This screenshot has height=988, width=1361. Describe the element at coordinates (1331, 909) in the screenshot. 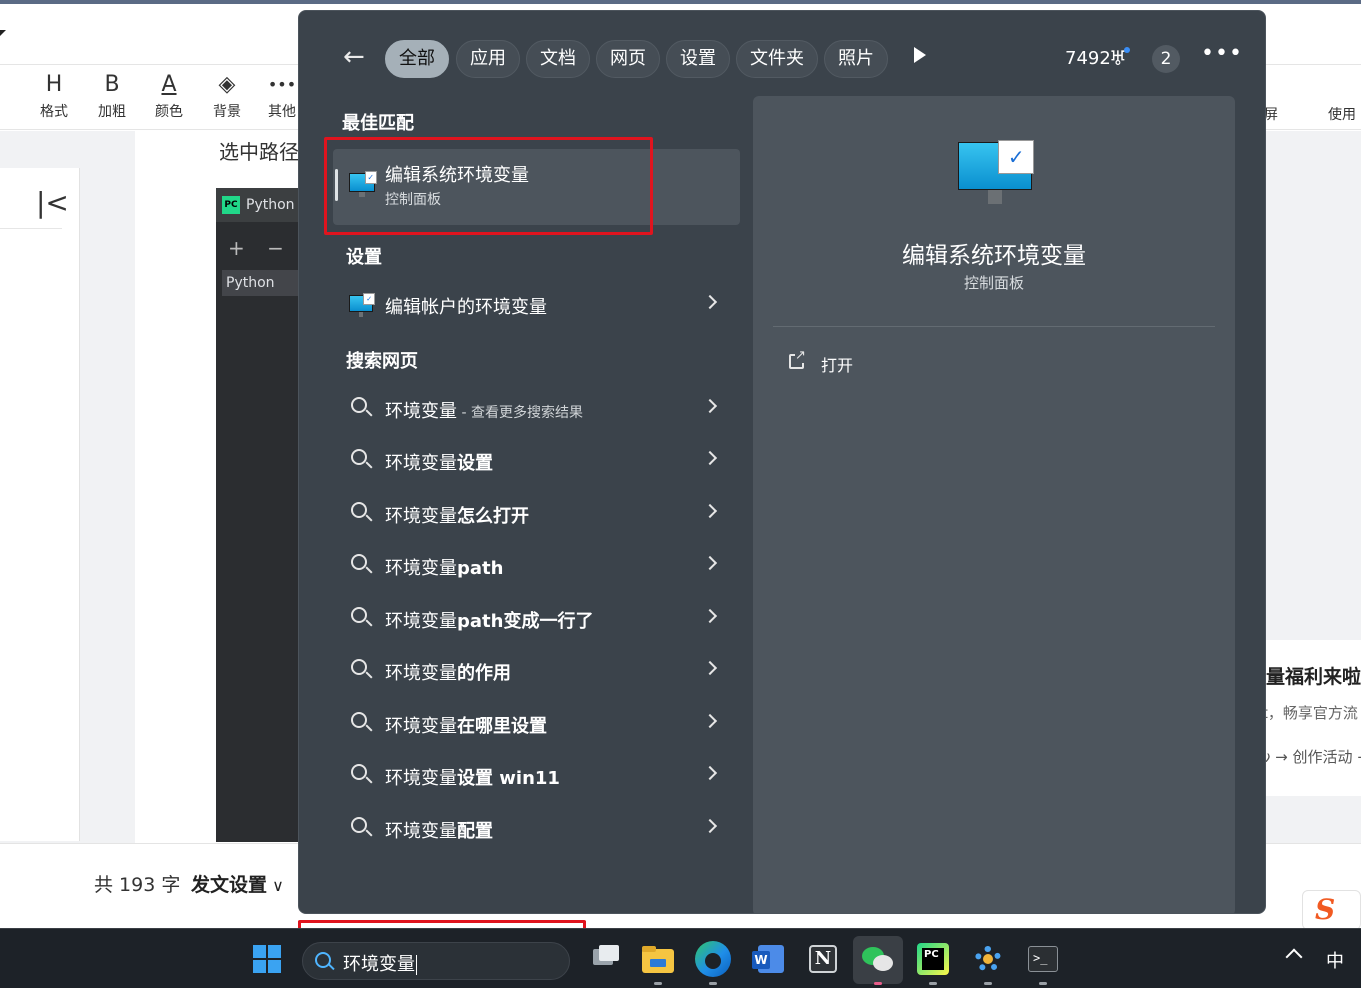

I see `sogou-ime-badge: S` at that location.